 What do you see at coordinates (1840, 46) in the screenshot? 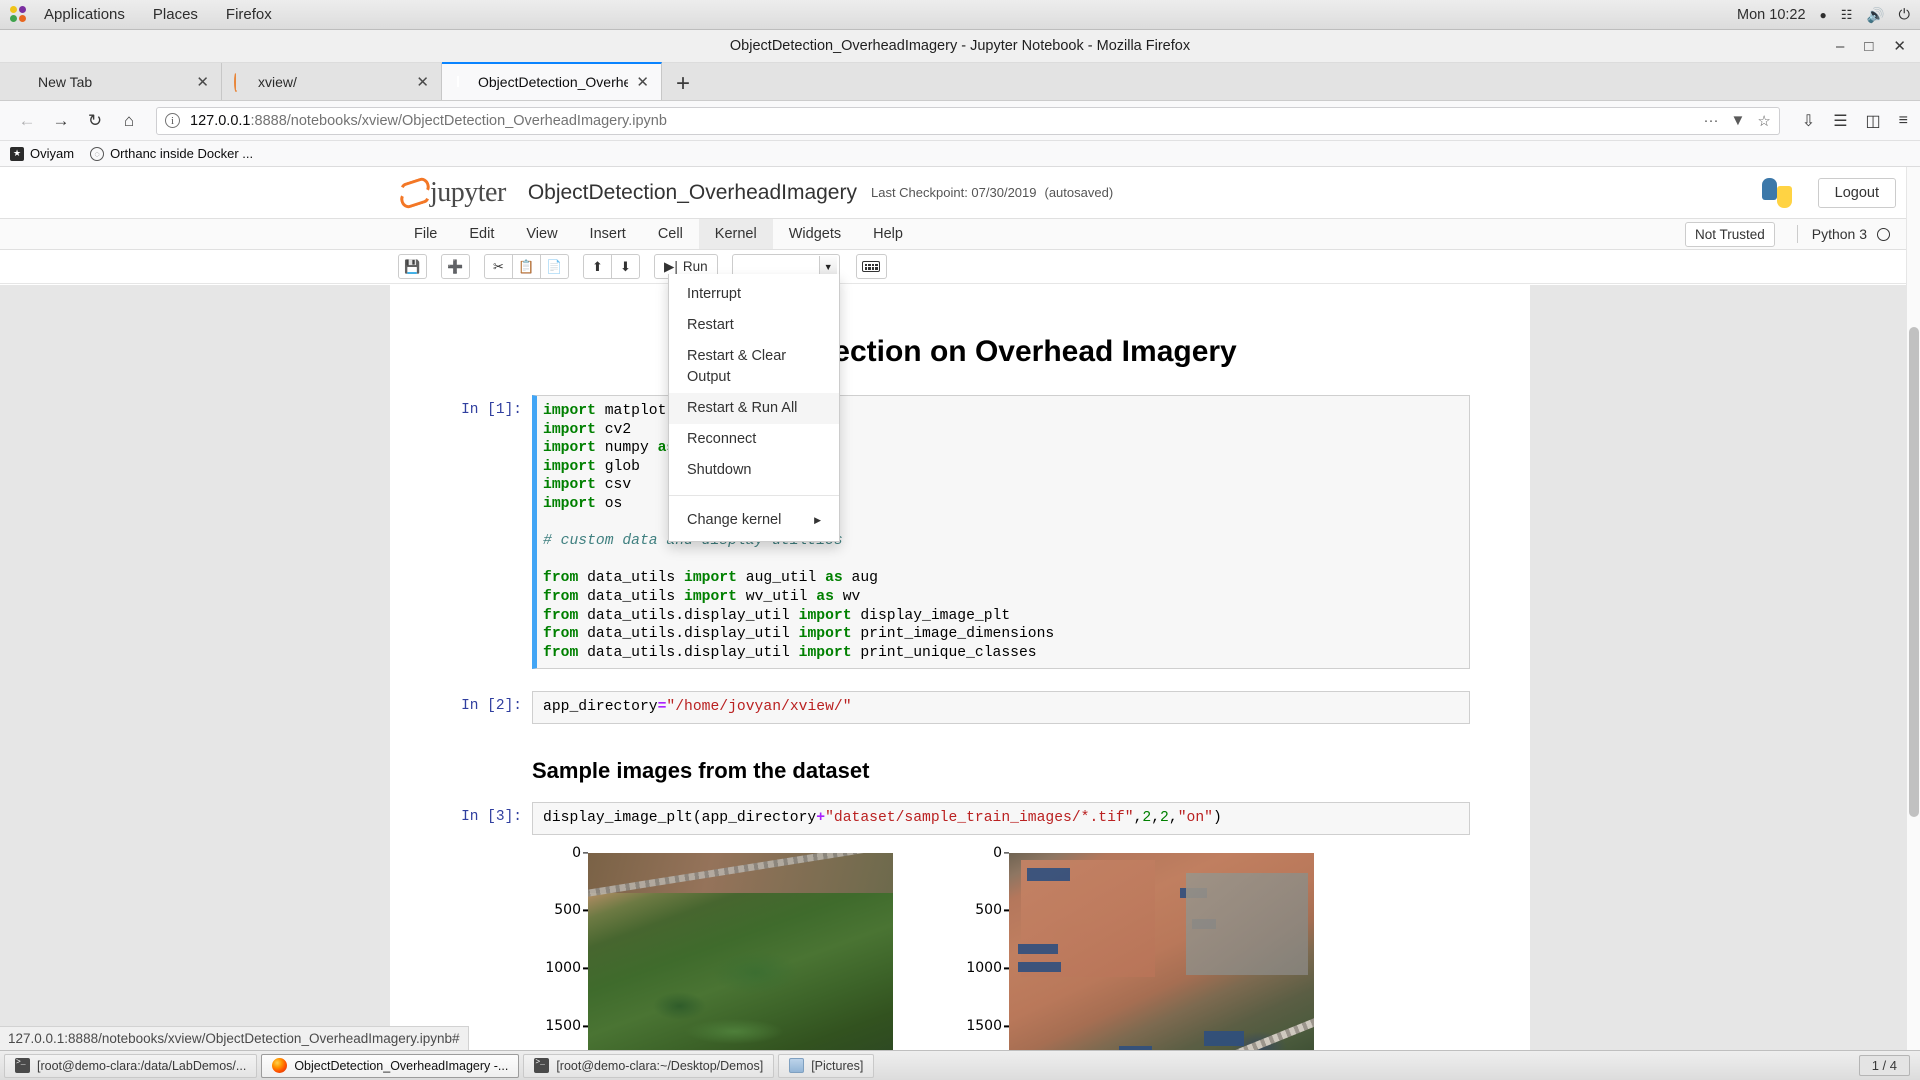
I see `minimize-button: –` at bounding box center [1840, 46].